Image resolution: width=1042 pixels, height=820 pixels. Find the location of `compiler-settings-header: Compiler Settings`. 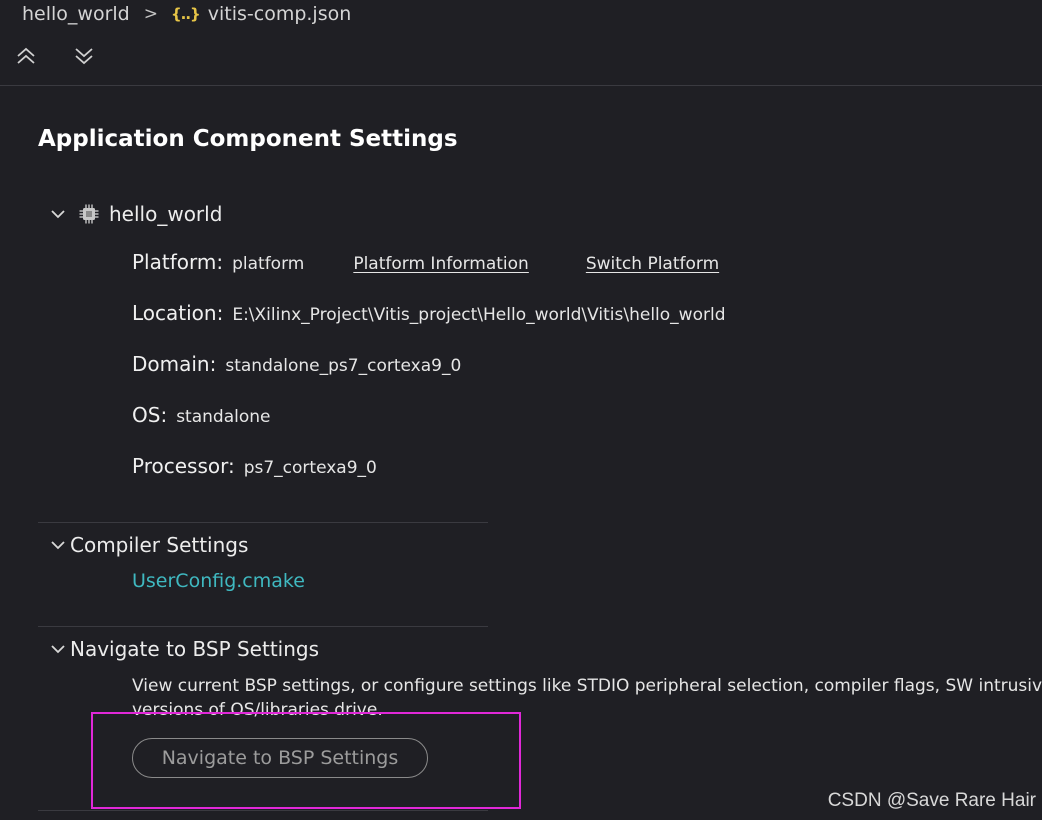

compiler-settings-header: Compiler Settings is located at coordinates (148, 545).